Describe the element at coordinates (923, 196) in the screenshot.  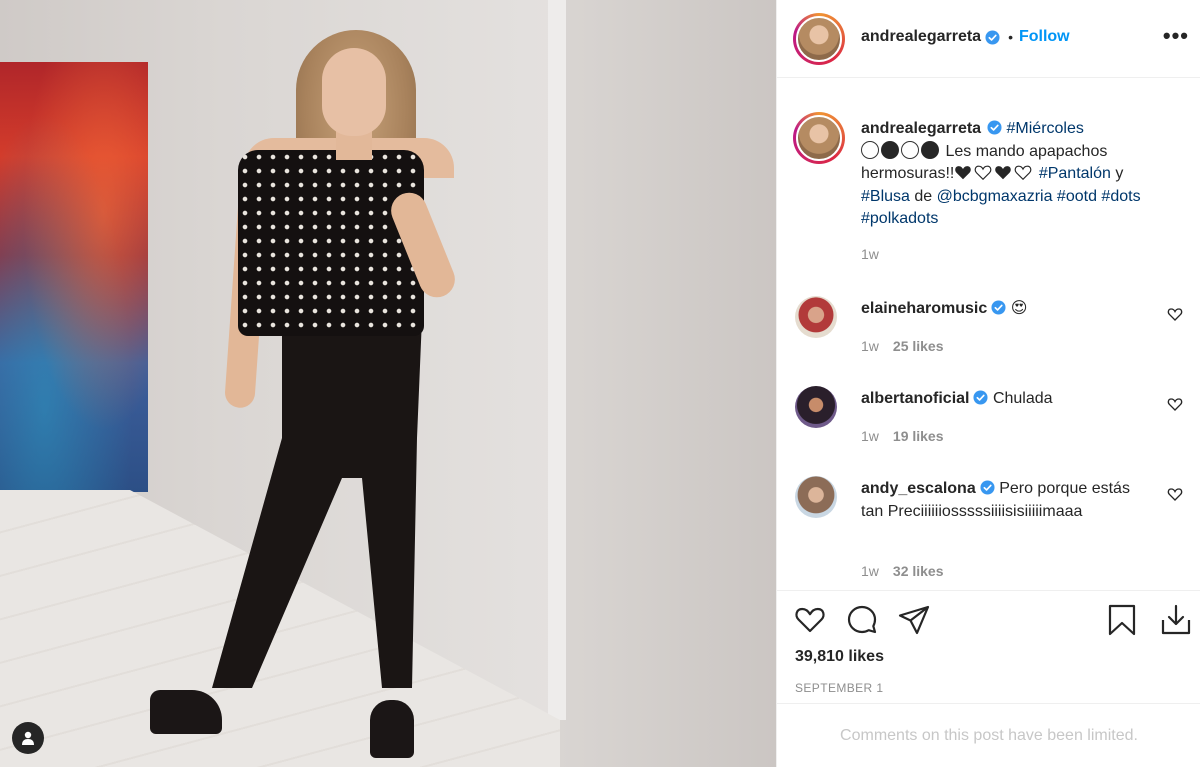
I see `caption-text: de` at that location.